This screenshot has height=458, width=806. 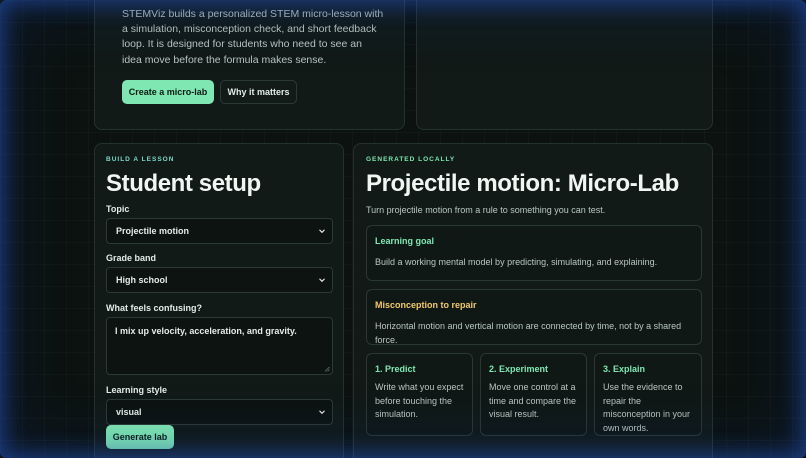 What do you see at coordinates (140, 437) in the screenshot?
I see `generate-lab-button: Generate lab` at bounding box center [140, 437].